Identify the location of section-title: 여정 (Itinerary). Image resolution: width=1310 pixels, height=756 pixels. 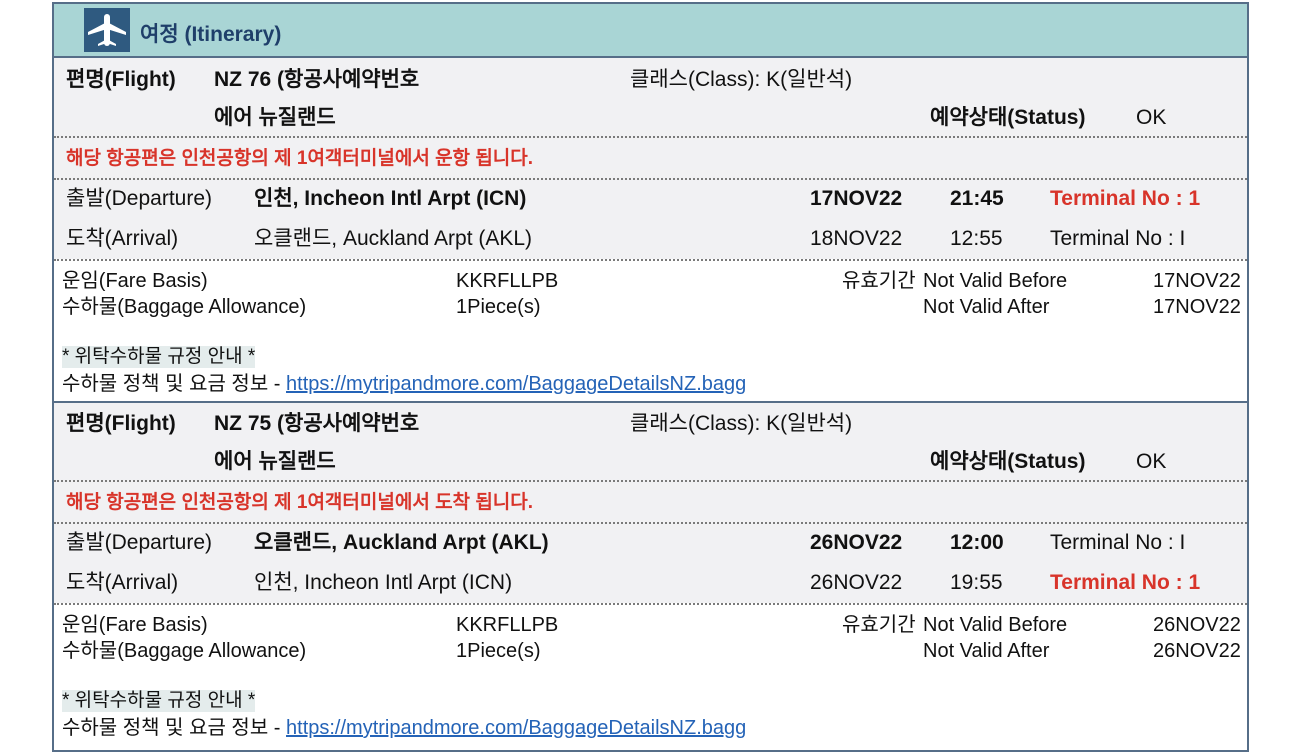
(211, 34).